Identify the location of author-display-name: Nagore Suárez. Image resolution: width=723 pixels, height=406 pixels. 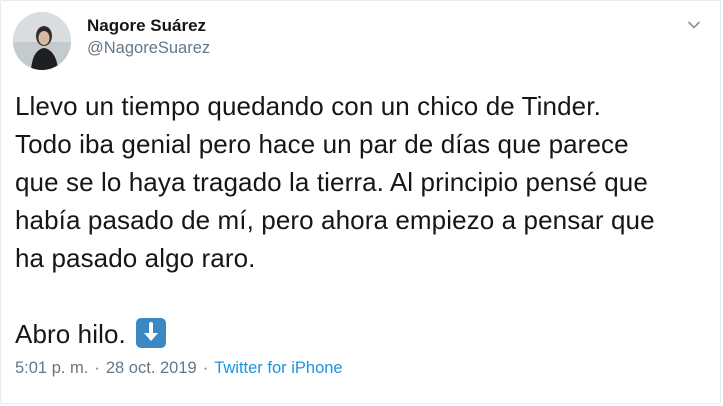
(148, 26).